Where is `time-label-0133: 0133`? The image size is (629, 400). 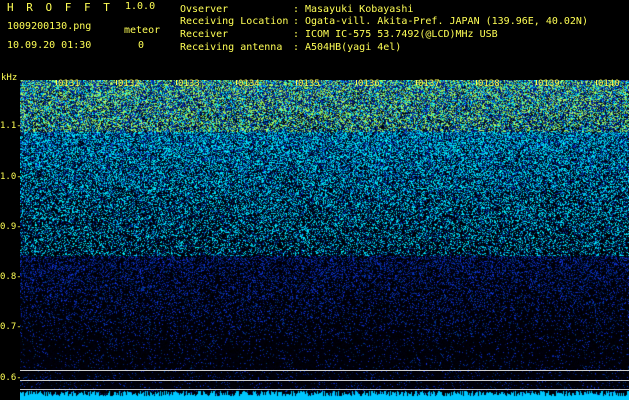
time-label-0133: 0133 is located at coordinates (189, 84).